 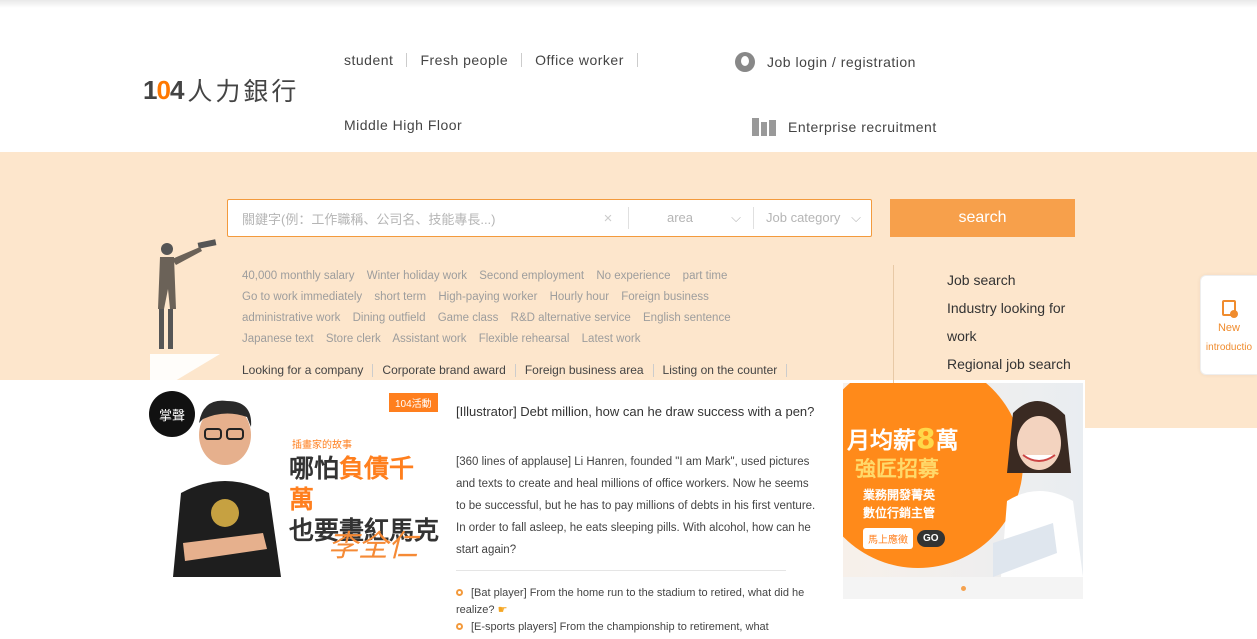 What do you see at coordinates (803, 217) in the screenshot?
I see `job-category-label: Job category` at bounding box center [803, 217].